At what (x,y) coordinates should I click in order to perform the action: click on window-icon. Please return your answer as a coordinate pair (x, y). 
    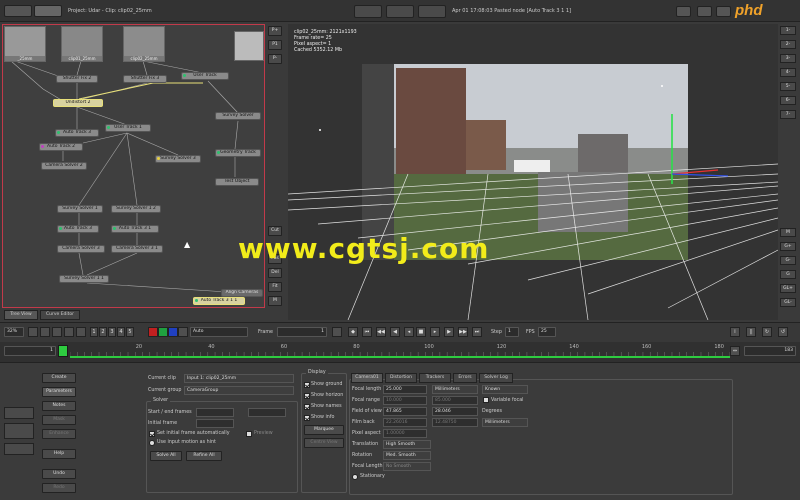
    Looking at the image, I should click on (704, 11).